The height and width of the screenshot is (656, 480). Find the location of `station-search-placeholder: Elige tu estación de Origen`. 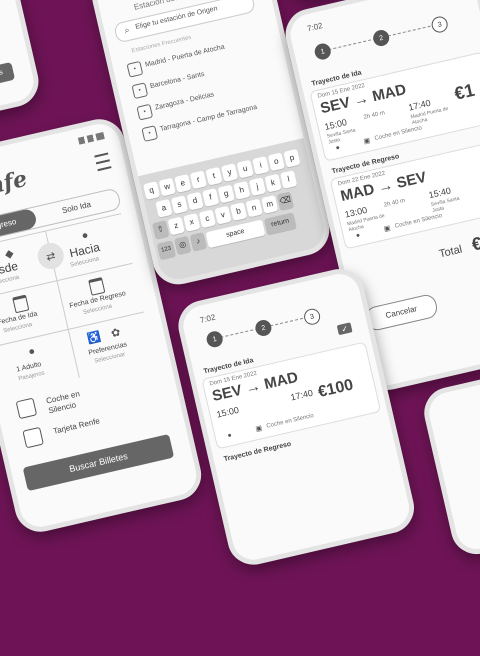

station-search-placeholder: Elige tu estación de Origen is located at coordinates (176, 18).